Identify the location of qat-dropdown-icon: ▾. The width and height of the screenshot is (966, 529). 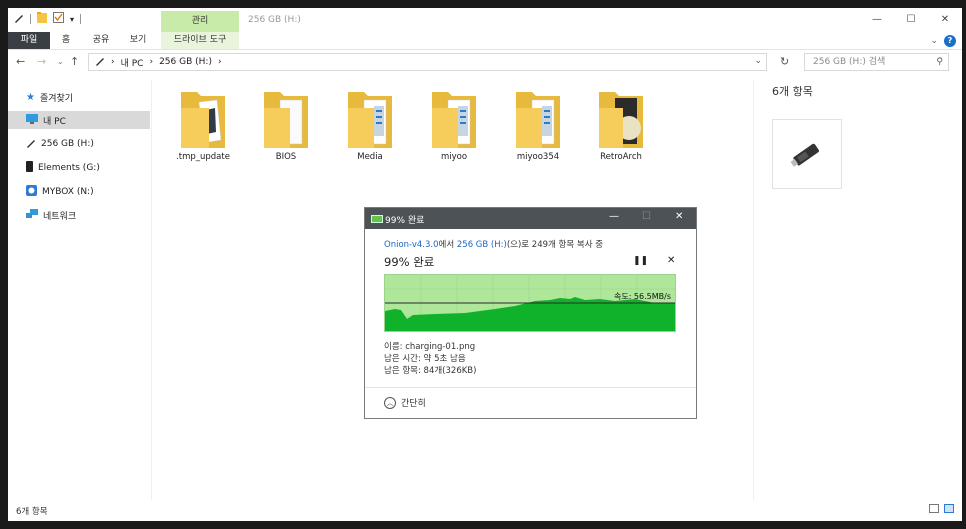
(72, 19).